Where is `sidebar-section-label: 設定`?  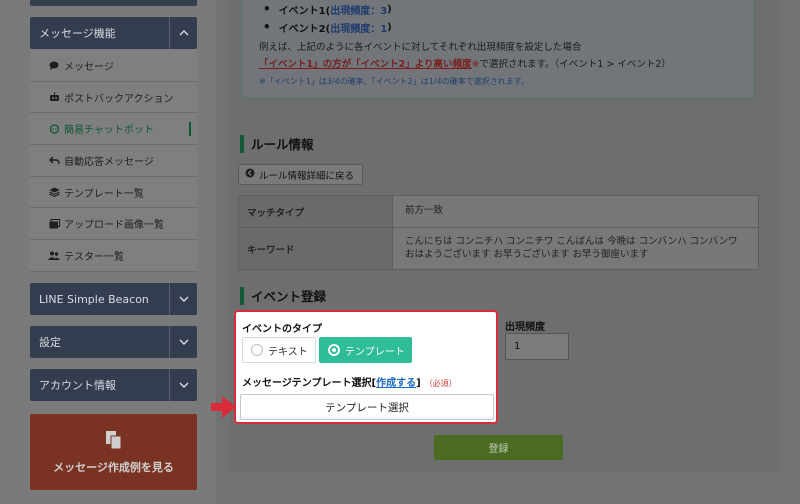
sidebar-section-label: 設定 is located at coordinates (50, 342).